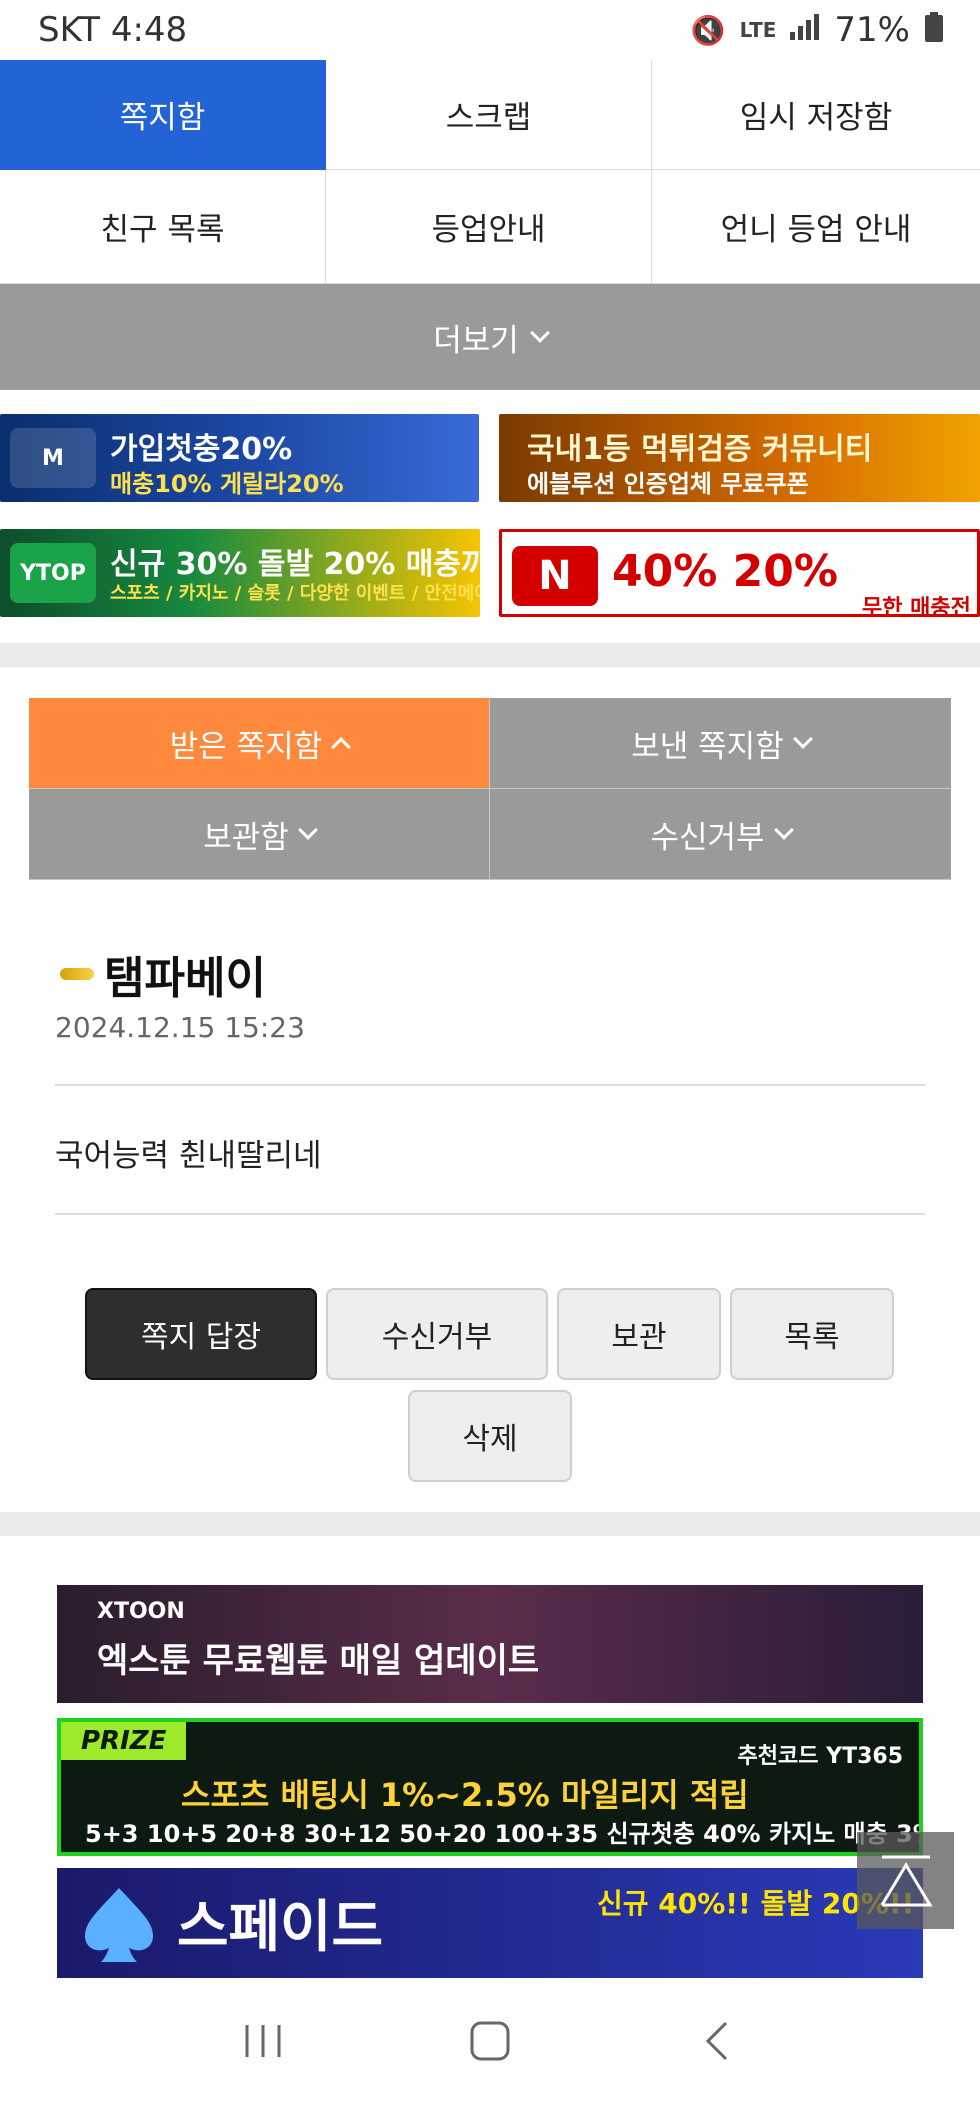  I want to click on banner-subline: 에블루션 인증업체 무료쿠폰, so click(668, 484).